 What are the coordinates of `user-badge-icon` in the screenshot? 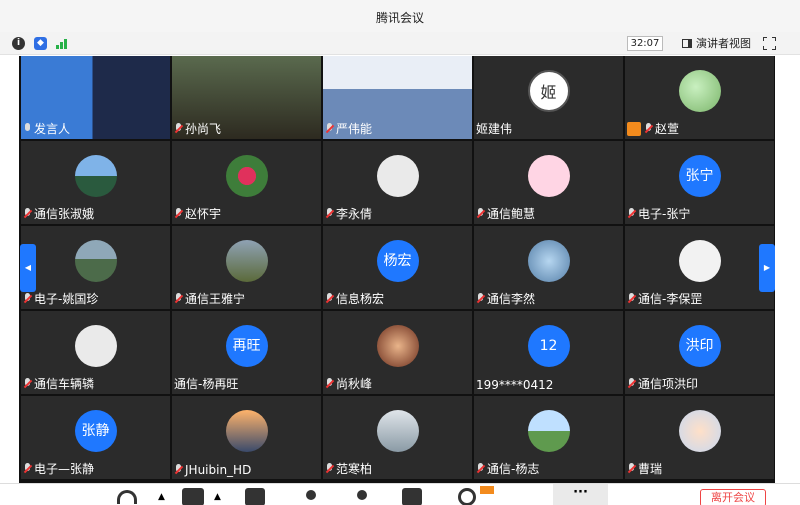 It's located at (634, 128).